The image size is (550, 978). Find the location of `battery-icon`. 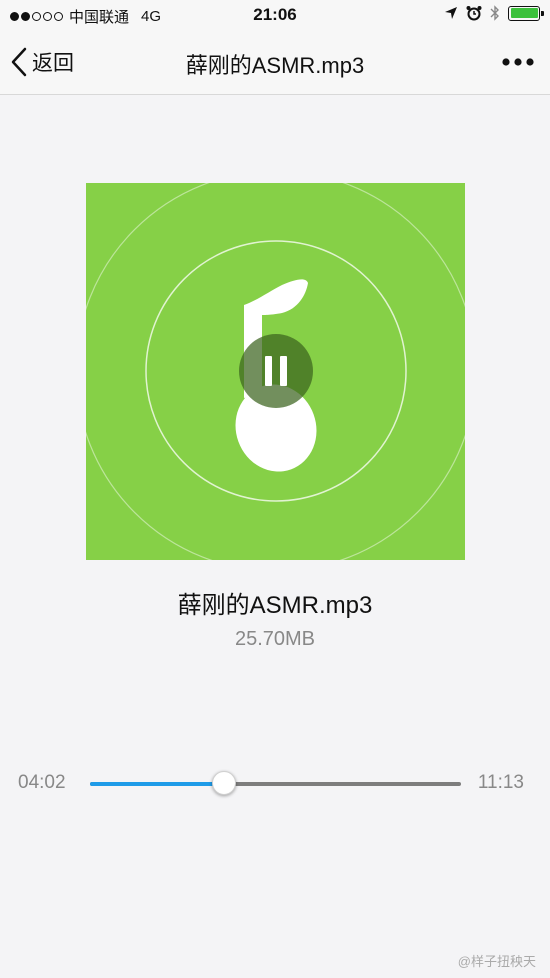

battery-icon is located at coordinates (526, 13).